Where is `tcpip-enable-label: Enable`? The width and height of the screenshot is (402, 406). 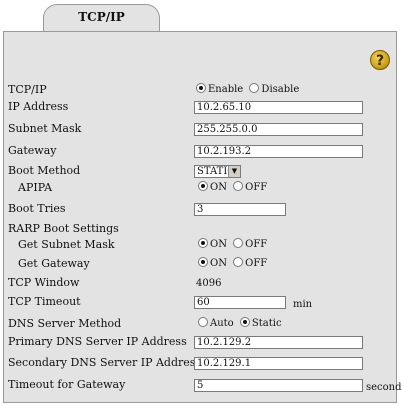
tcpip-enable-label: Enable is located at coordinates (226, 89).